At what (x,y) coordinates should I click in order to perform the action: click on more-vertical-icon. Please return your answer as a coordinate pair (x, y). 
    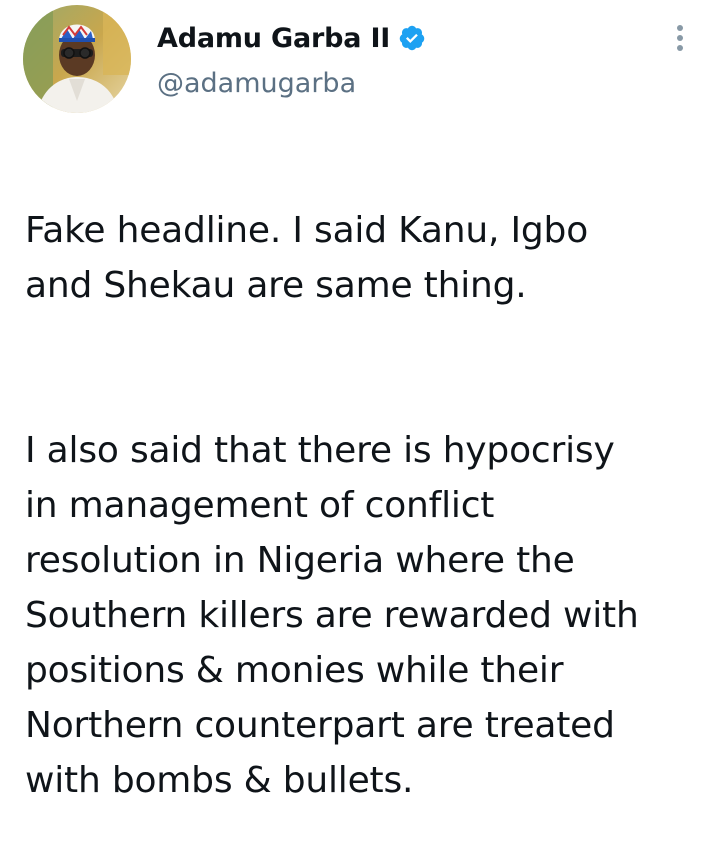
    Looking at the image, I should click on (680, 38).